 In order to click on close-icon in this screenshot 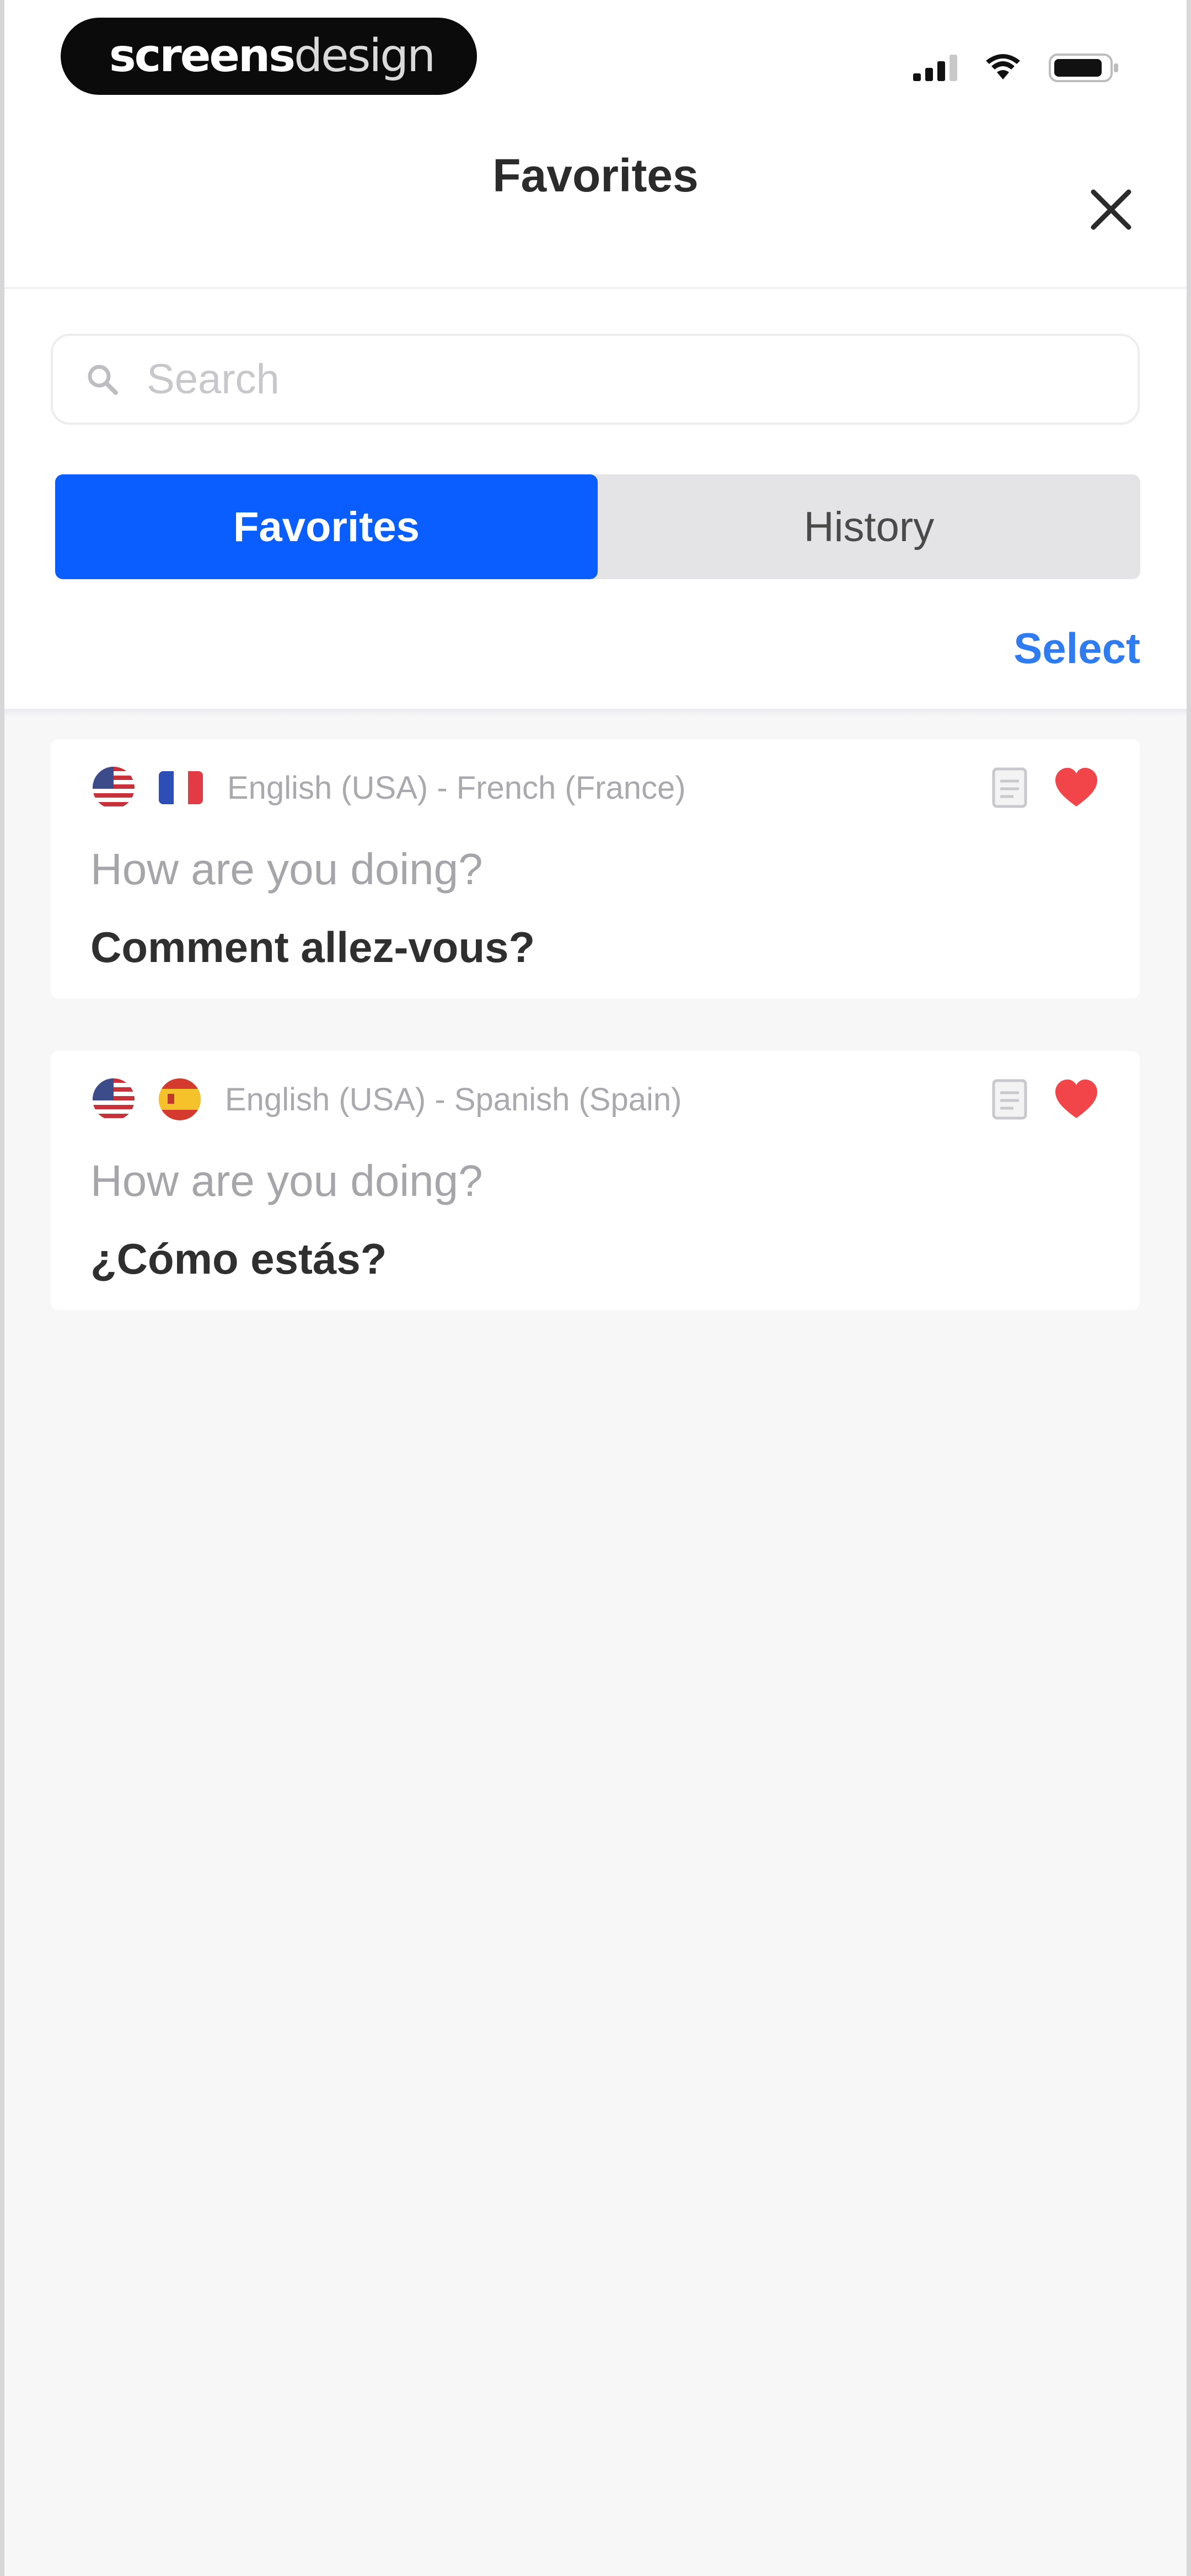, I will do `click(1111, 209)`.